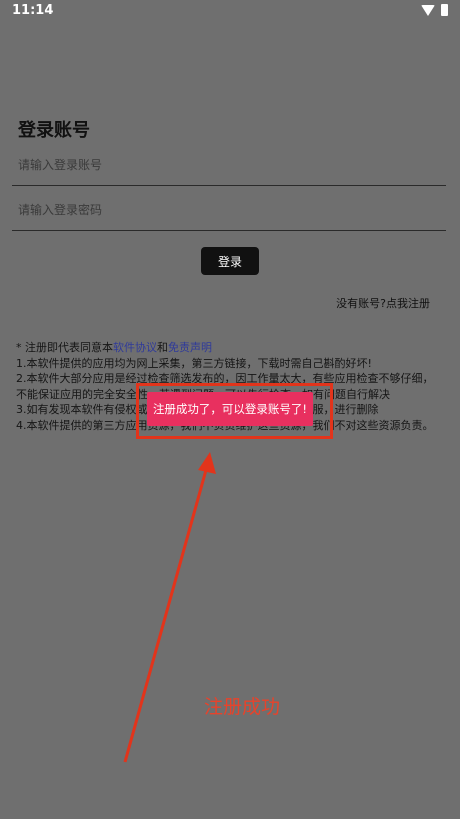  Describe the element at coordinates (242, 707) in the screenshot. I see `annotation-label: 注册成功` at that location.